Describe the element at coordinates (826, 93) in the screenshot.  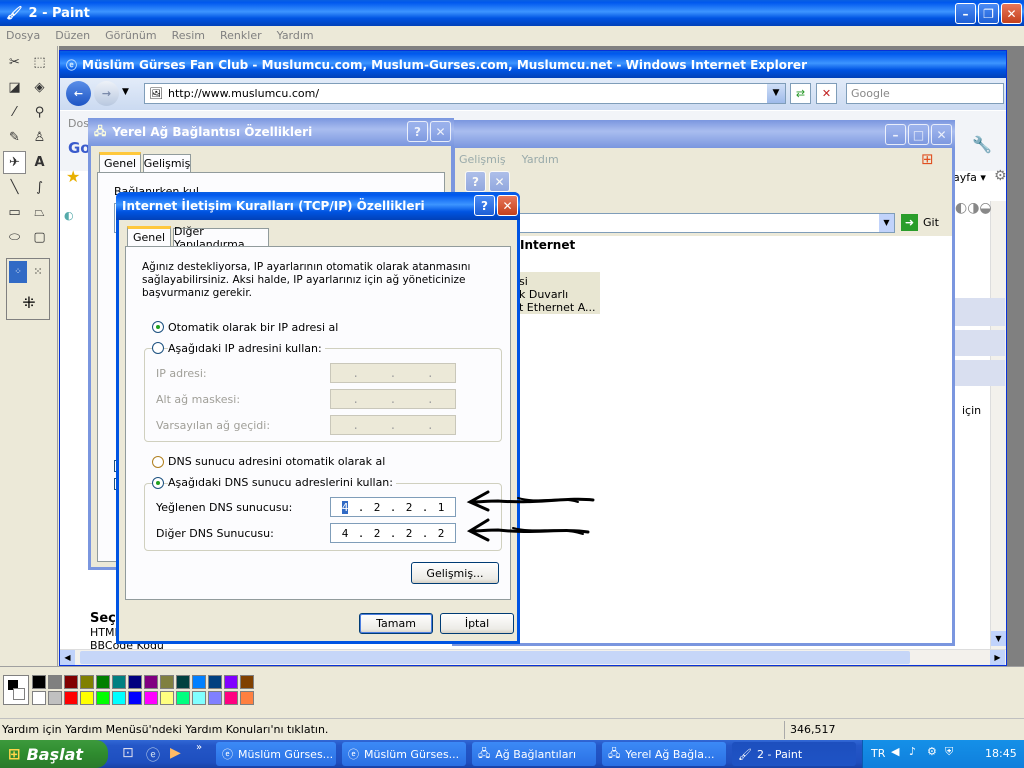
I see `stop-icon: ✕` at that location.